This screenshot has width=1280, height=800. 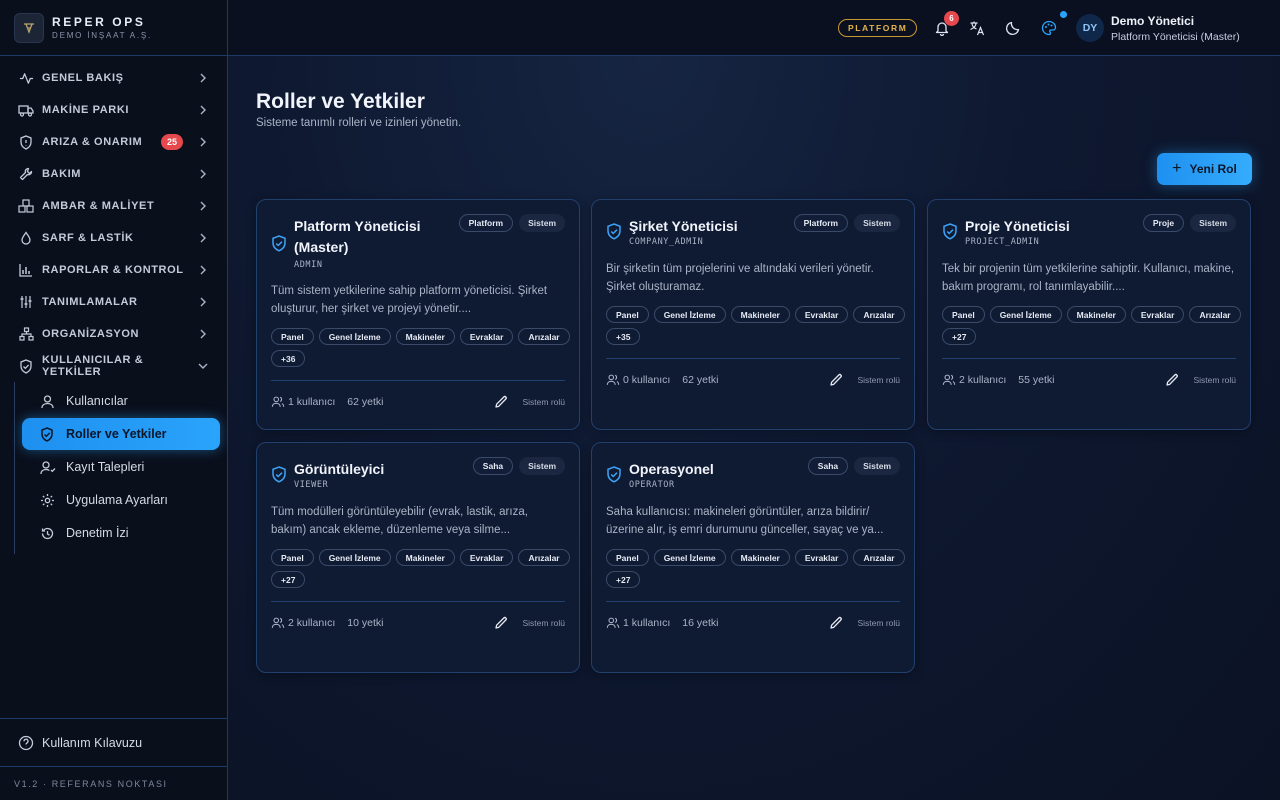 What do you see at coordinates (48, 434) in the screenshot?
I see `shield-icon` at bounding box center [48, 434].